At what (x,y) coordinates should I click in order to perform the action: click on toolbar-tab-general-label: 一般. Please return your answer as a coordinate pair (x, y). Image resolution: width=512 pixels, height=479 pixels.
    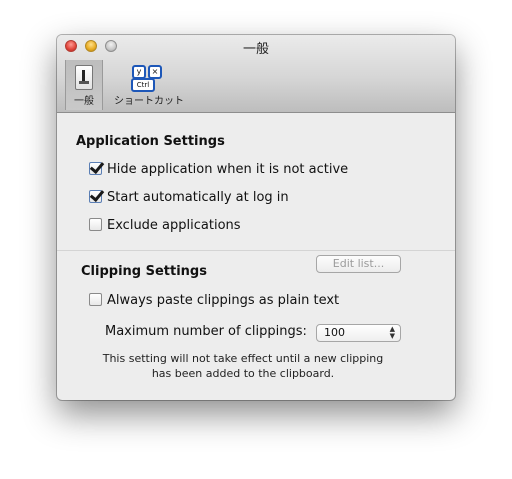
    Looking at the image, I should click on (84, 101).